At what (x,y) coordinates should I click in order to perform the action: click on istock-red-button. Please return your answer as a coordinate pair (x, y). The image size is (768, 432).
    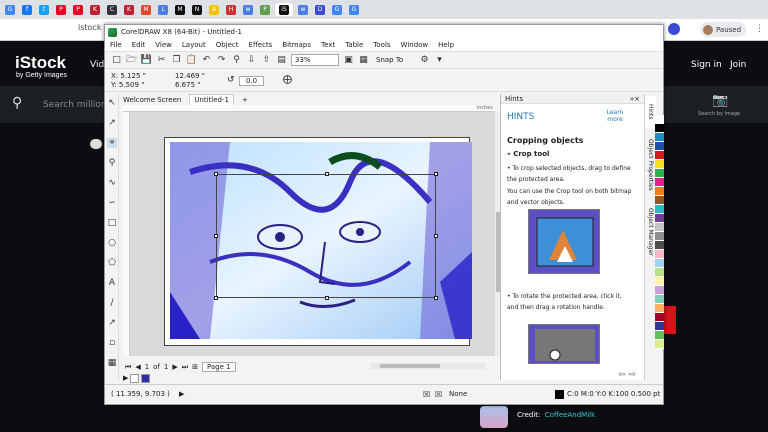
    Looking at the image, I should click on (670, 320).